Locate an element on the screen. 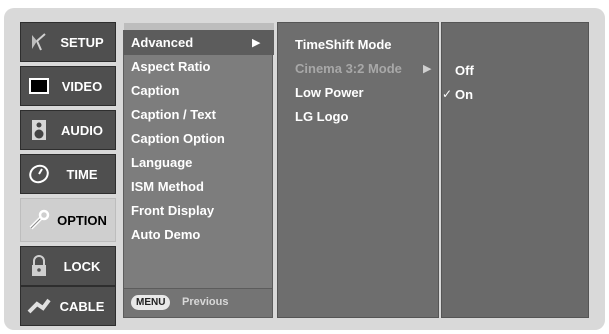  advanced-item-lg-logo: LG Logo is located at coordinates (321, 116).